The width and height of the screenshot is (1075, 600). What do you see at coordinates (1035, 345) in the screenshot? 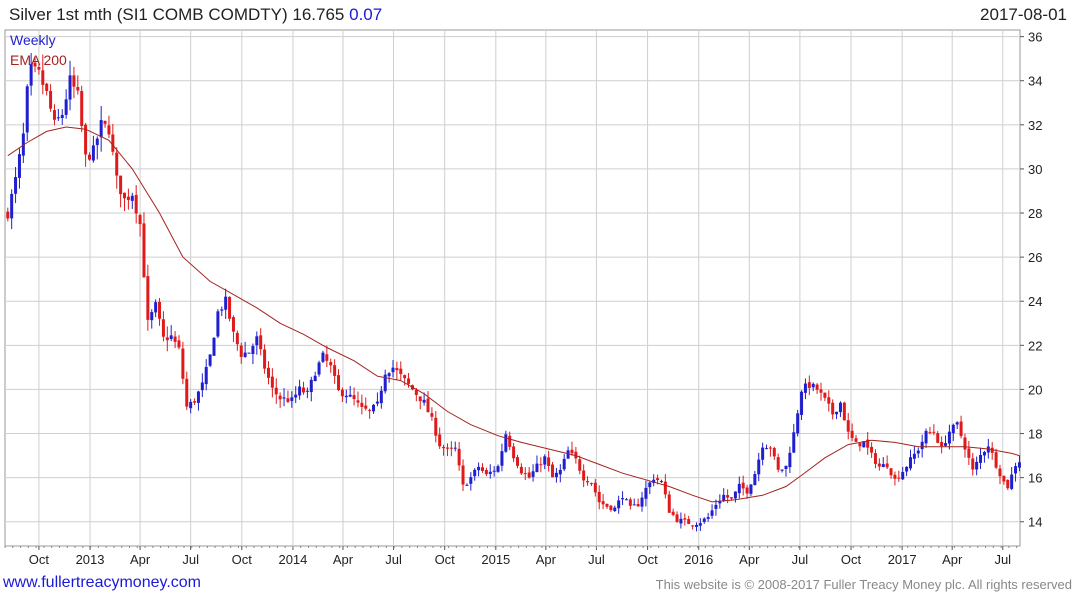
I see `y-tick-label: 22` at bounding box center [1035, 345].